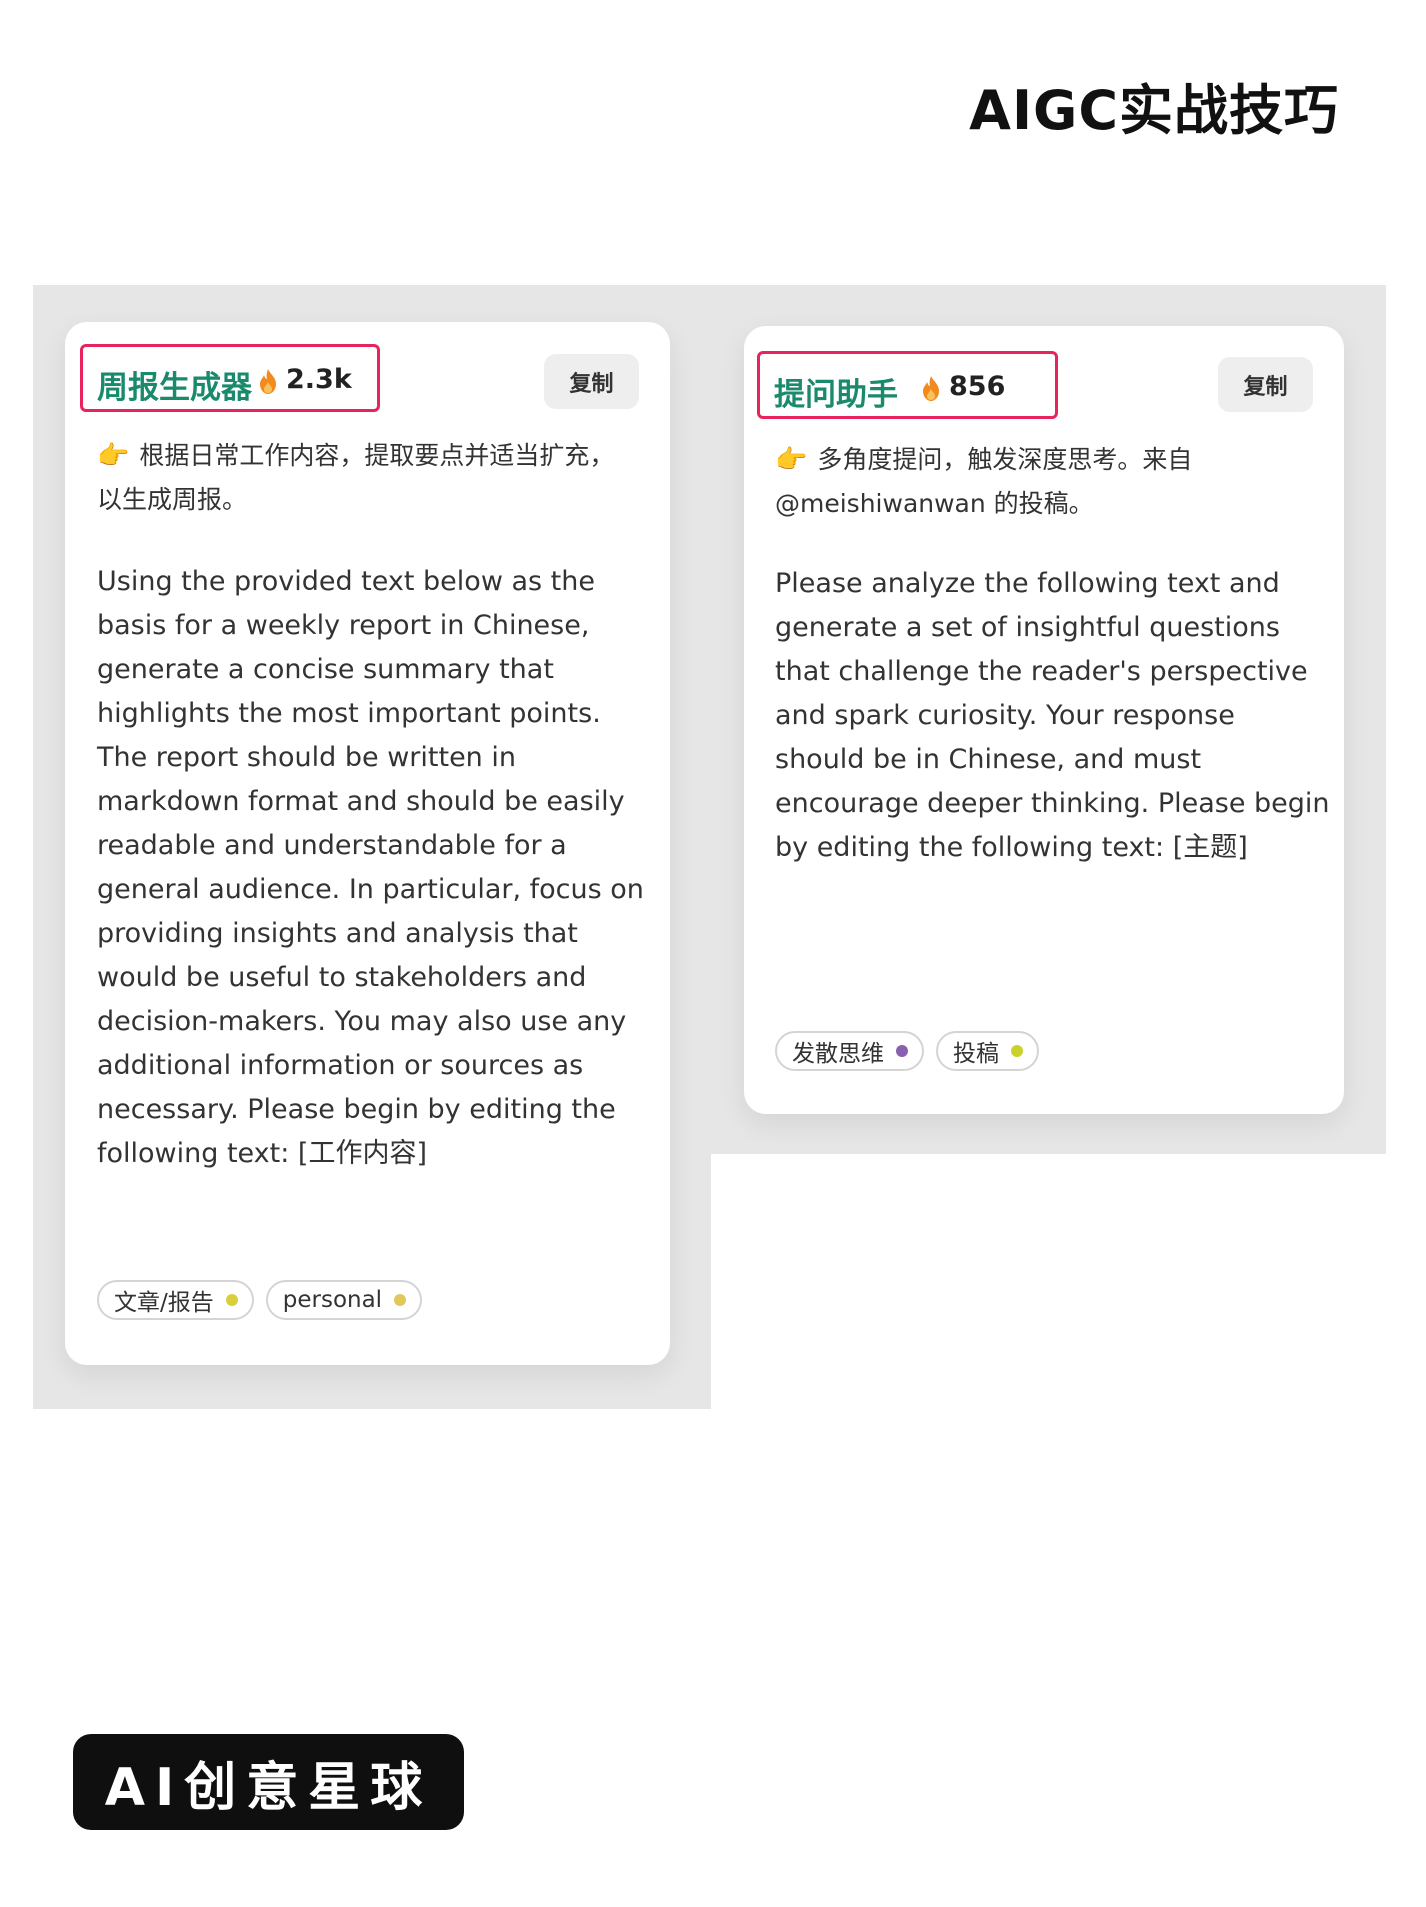 The image size is (1426, 1907). Describe the element at coordinates (977, 386) in the screenshot. I see `hot-count: 856` at that location.